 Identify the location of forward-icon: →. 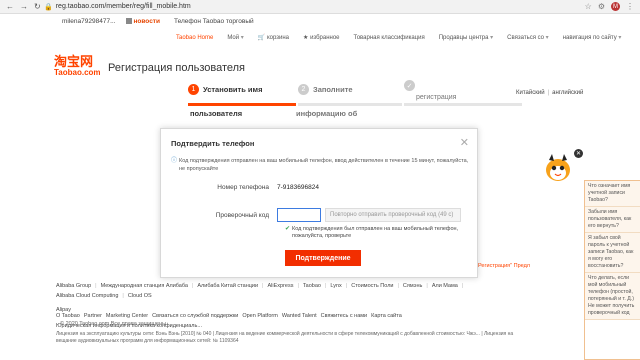
(24, 6).